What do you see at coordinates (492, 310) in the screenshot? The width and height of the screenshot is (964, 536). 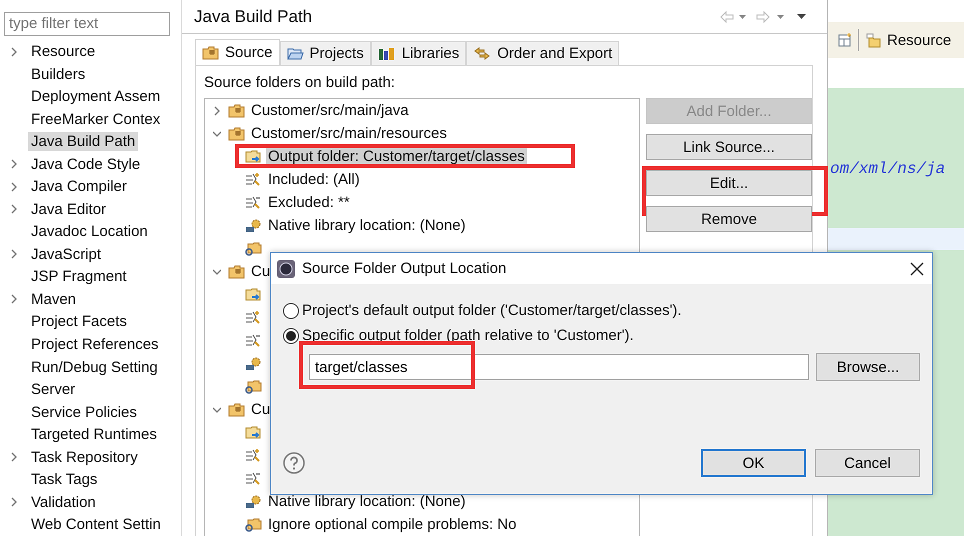 I see `option-label: Project's default output folder ('Customer/target/classes').` at bounding box center [492, 310].